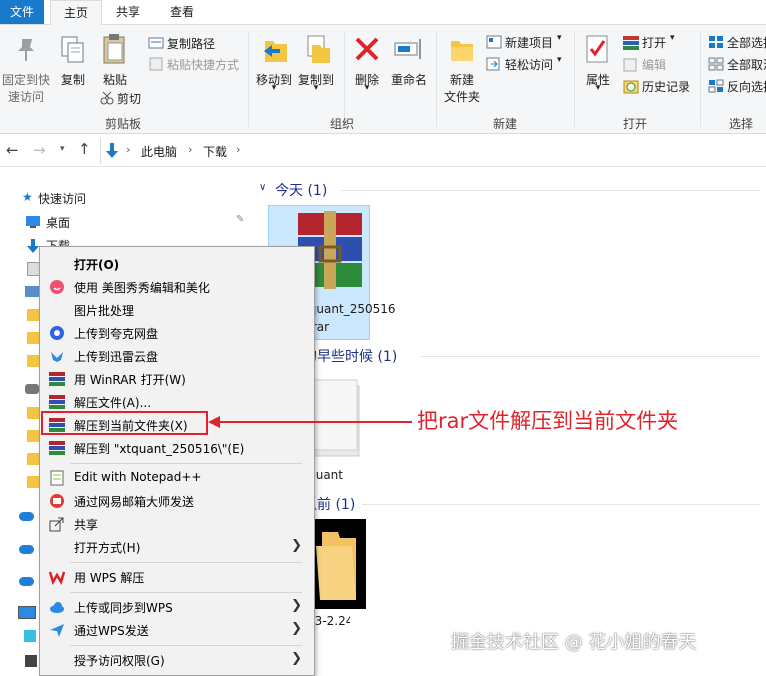 The width and height of the screenshot is (766, 676). What do you see at coordinates (367, 49) in the screenshot?
I see `delete-x-icon` at bounding box center [367, 49].